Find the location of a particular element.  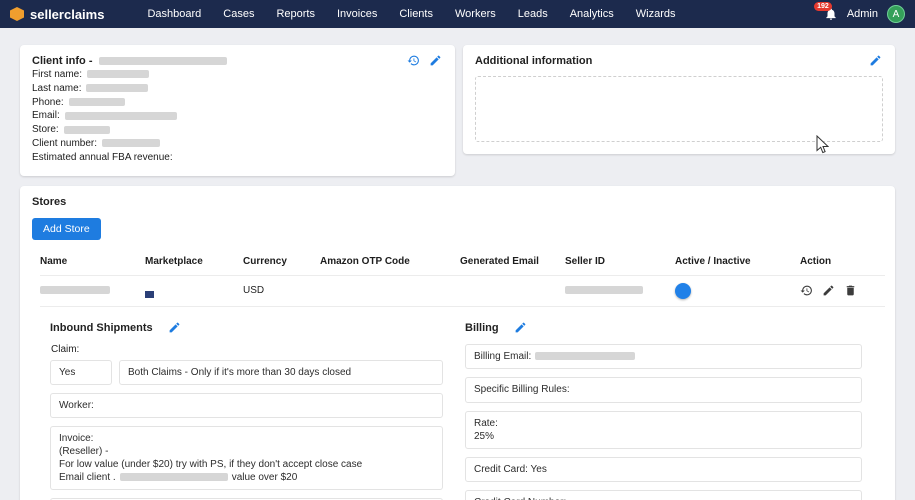

brand-logo-icon is located at coordinates (17, 14).